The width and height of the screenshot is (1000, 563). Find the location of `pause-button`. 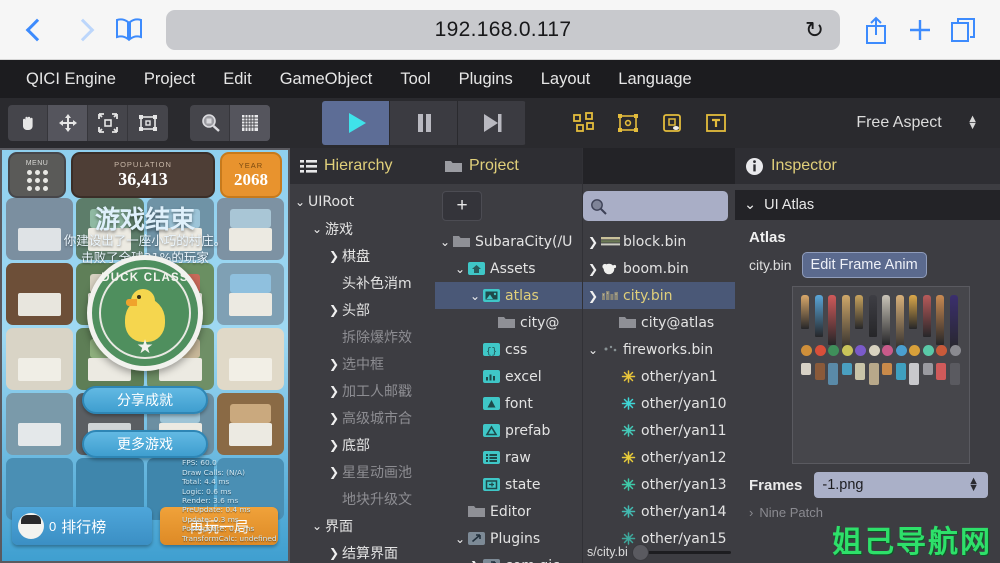

pause-button is located at coordinates (424, 123).